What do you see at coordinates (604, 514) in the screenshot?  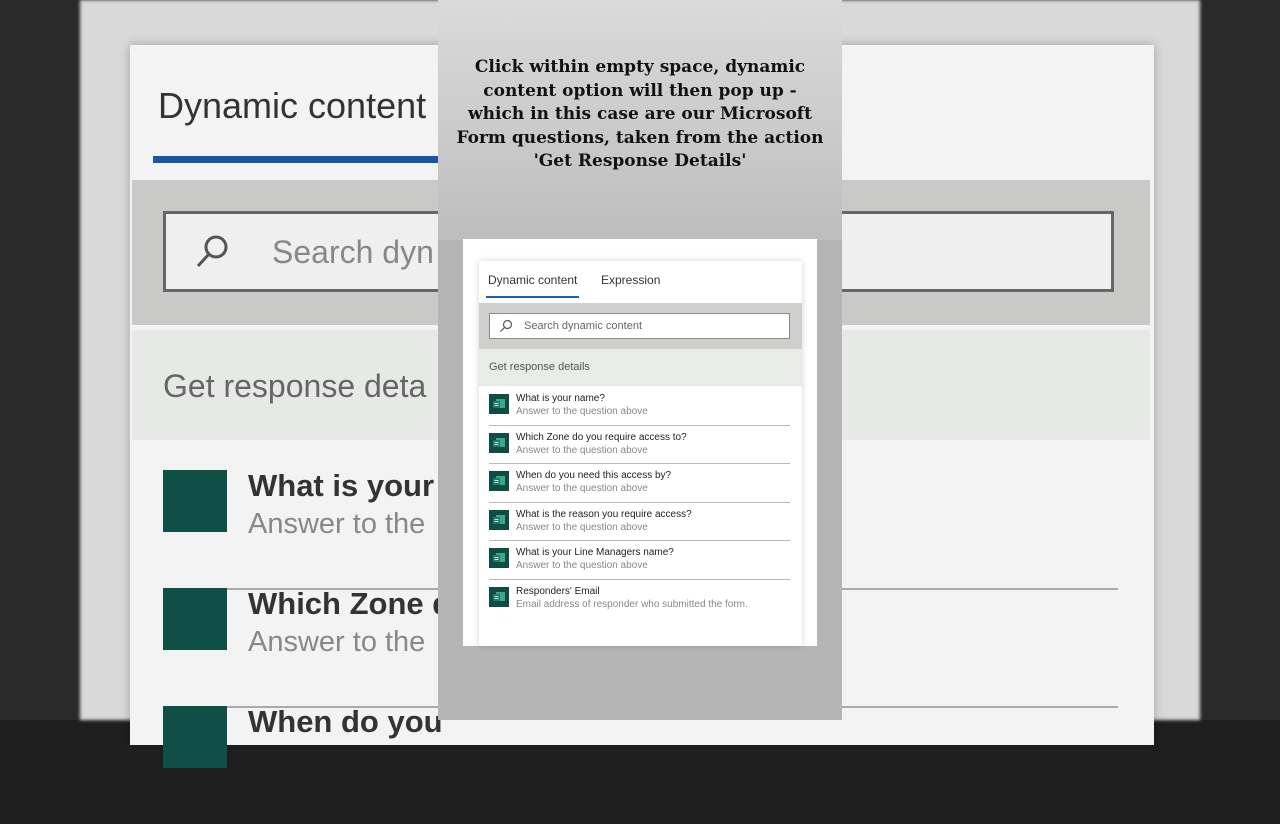 I see `item-name: What is the reason you require access?` at bounding box center [604, 514].